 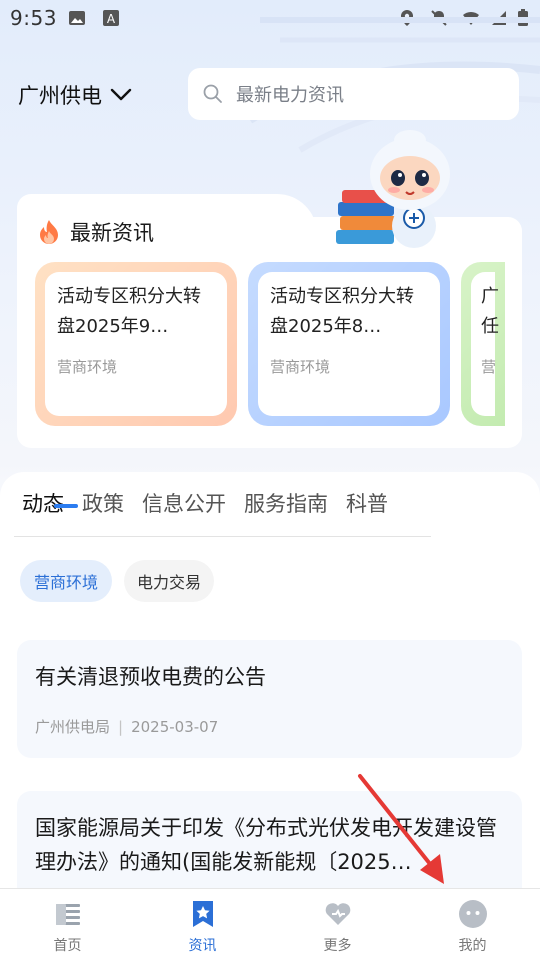 I want to click on article-meta: 广州供电局 | 2025-03-07, so click(x=269, y=726).